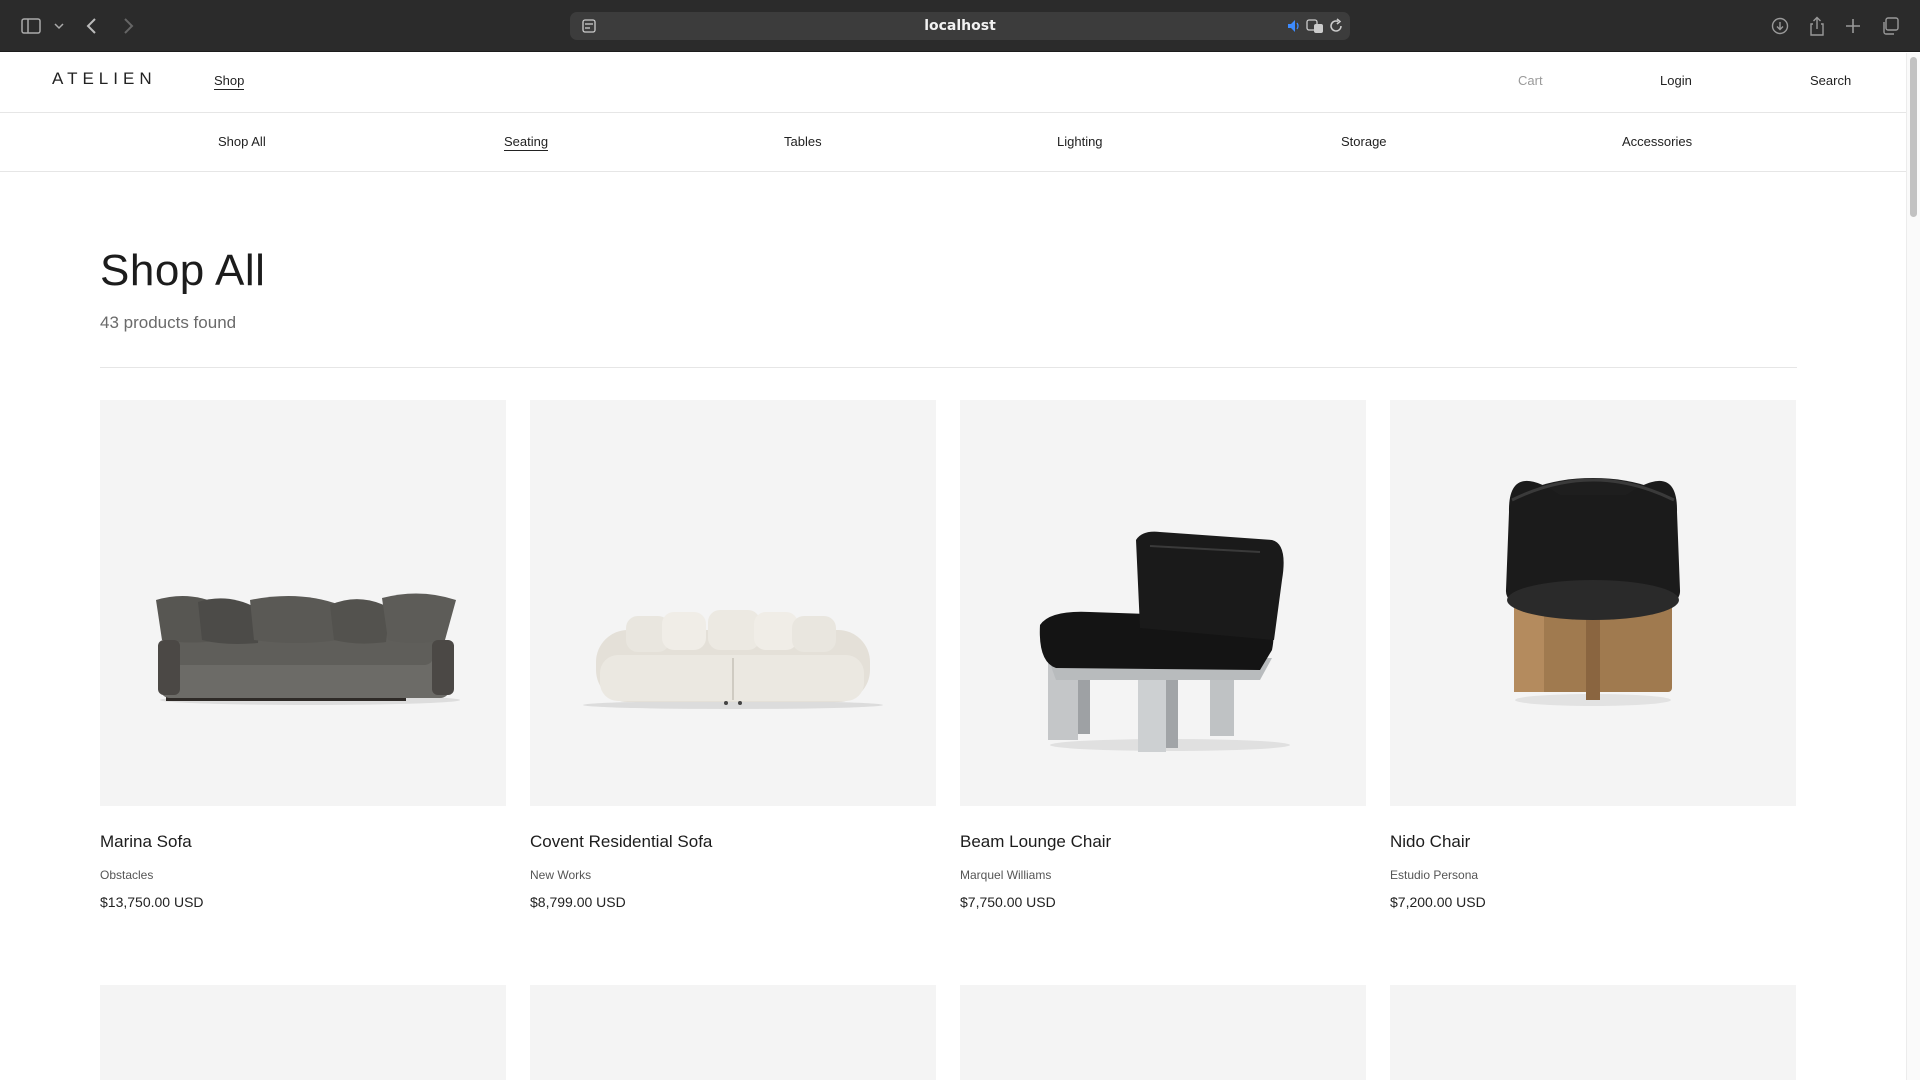 Image resolution: width=1920 pixels, height=1080 pixels. What do you see at coordinates (183, 270) in the screenshot?
I see `page-title: Shop All` at bounding box center [183, 270].